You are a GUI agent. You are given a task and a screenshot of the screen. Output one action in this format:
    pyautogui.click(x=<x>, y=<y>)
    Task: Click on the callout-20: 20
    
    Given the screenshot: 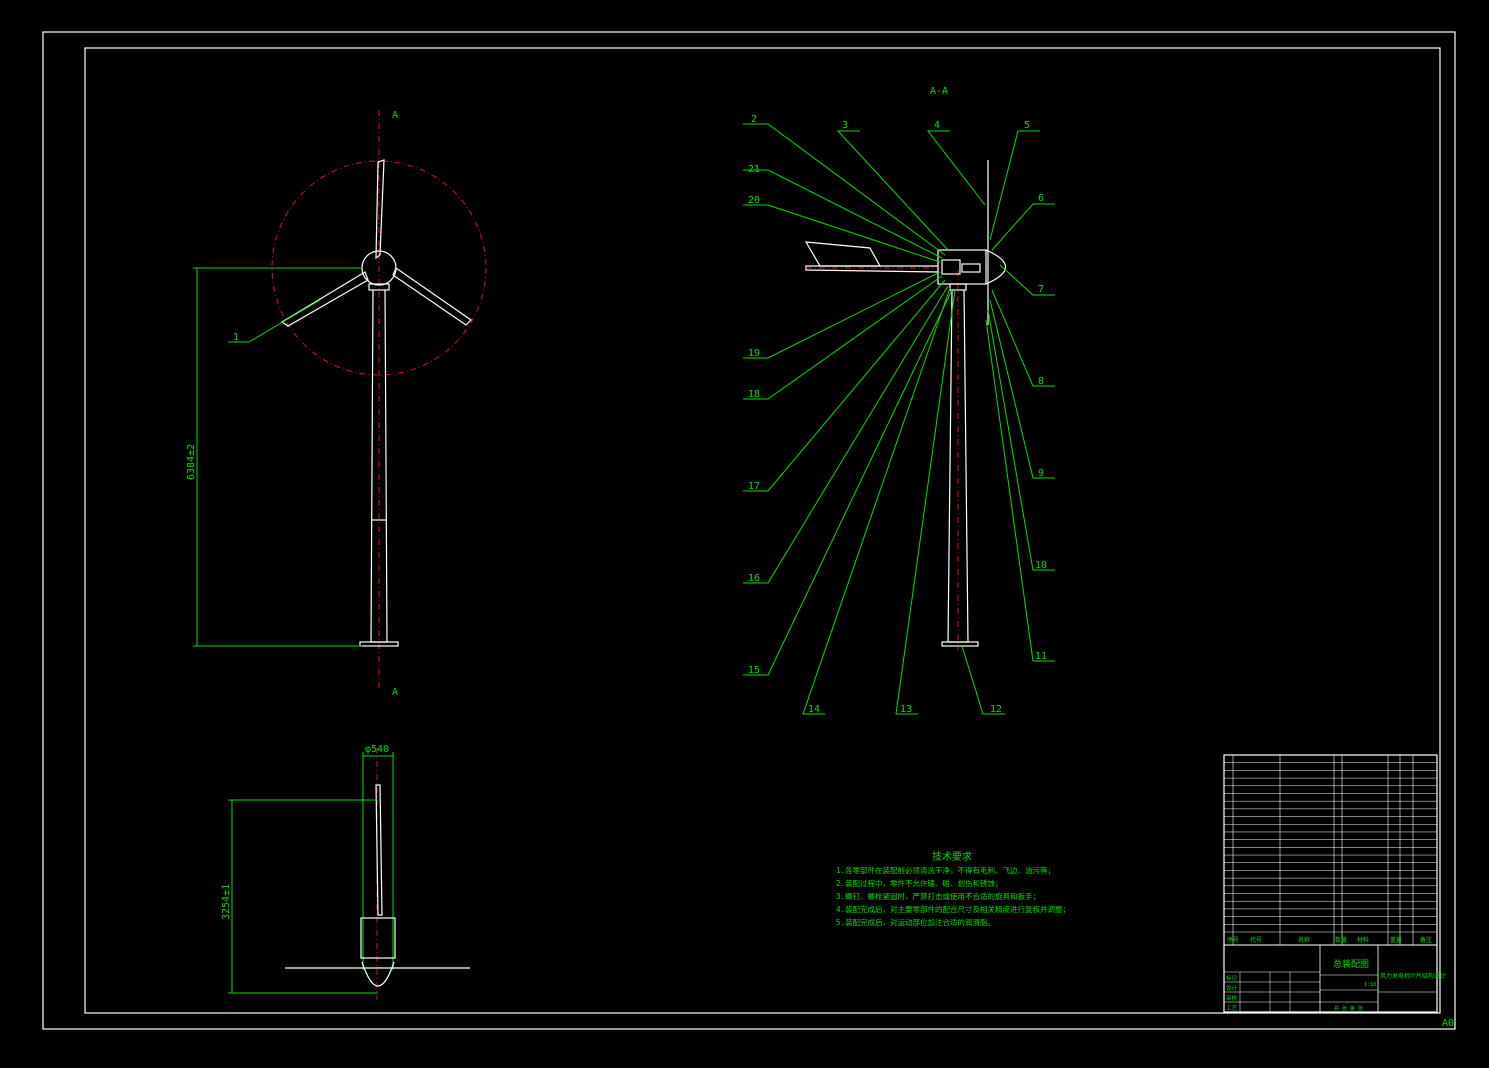 What is the action you would take?
    pyautogui.click(x=754, y=200)
    